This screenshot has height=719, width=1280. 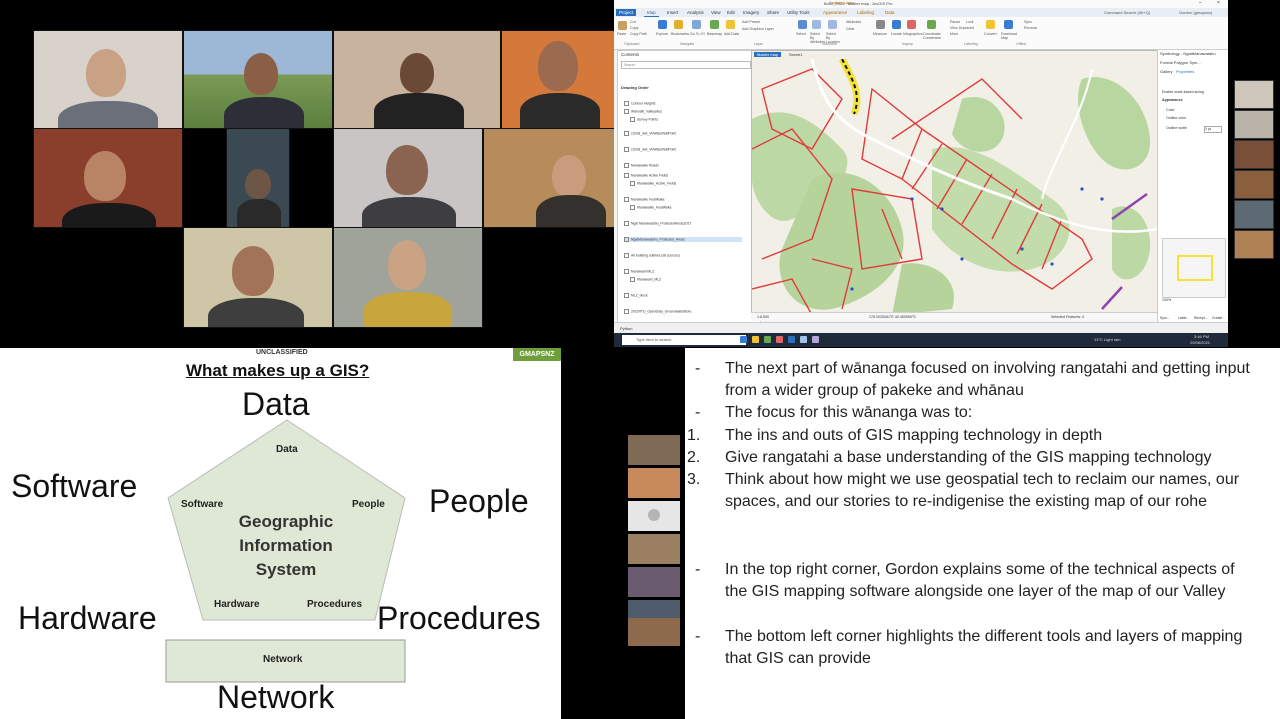 What do you see at coordinates (683, 239) in the screenshot?
I see `layer-item-selected: NgatManawatahu_Protected_Areas` at bounding box center [683, 239].